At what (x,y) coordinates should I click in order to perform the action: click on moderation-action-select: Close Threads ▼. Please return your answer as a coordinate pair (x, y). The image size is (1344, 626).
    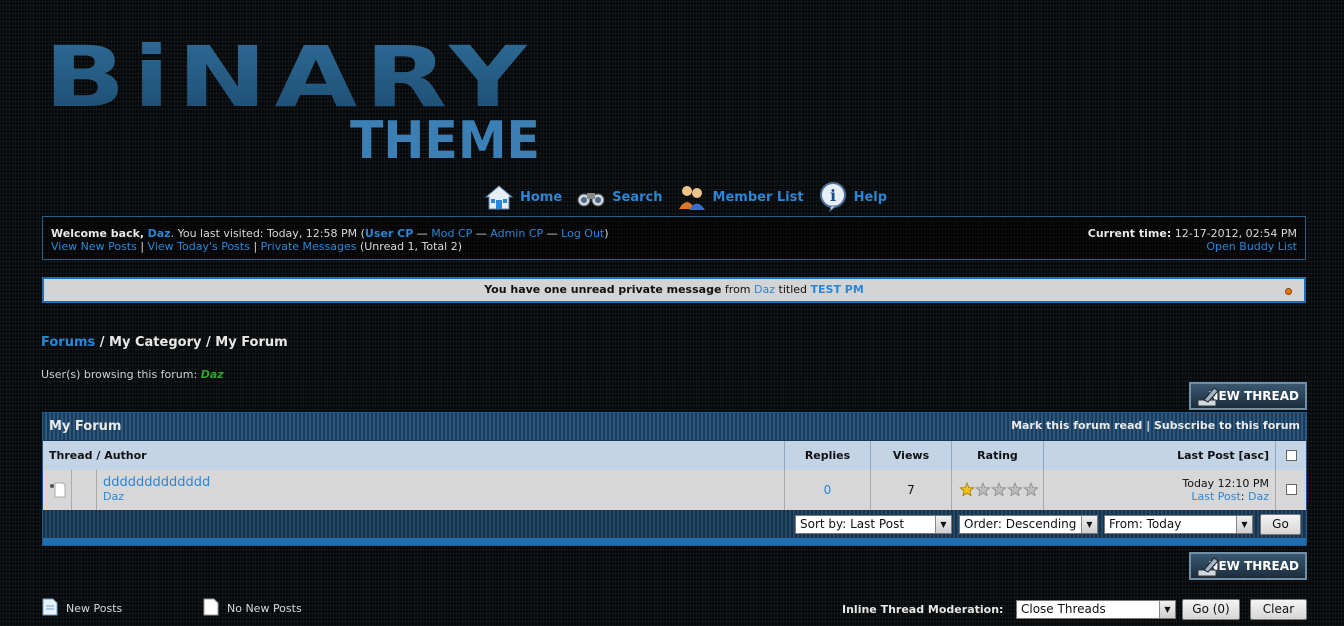
    Looking at the image, I should click on (1096, 609).